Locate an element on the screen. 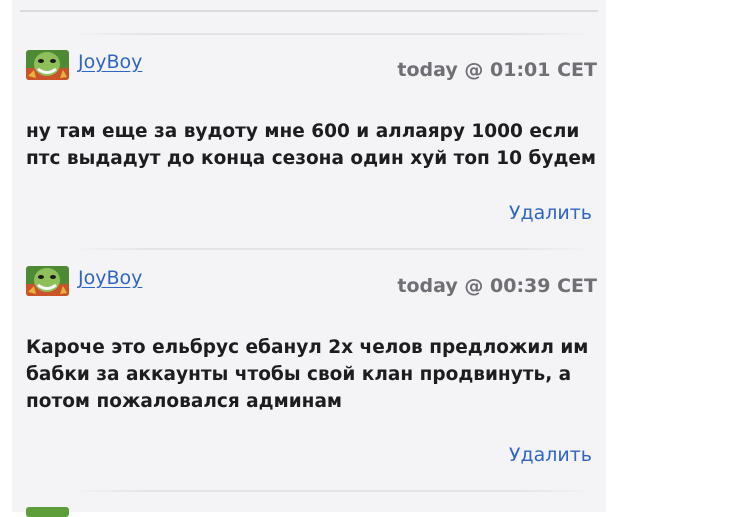  comment-timestamp: today @ 01:01 CET is located at coordinates (497, 70).